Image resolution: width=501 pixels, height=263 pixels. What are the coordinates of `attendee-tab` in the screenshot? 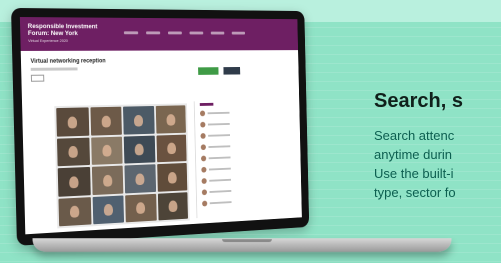 It's located at (207, 104).